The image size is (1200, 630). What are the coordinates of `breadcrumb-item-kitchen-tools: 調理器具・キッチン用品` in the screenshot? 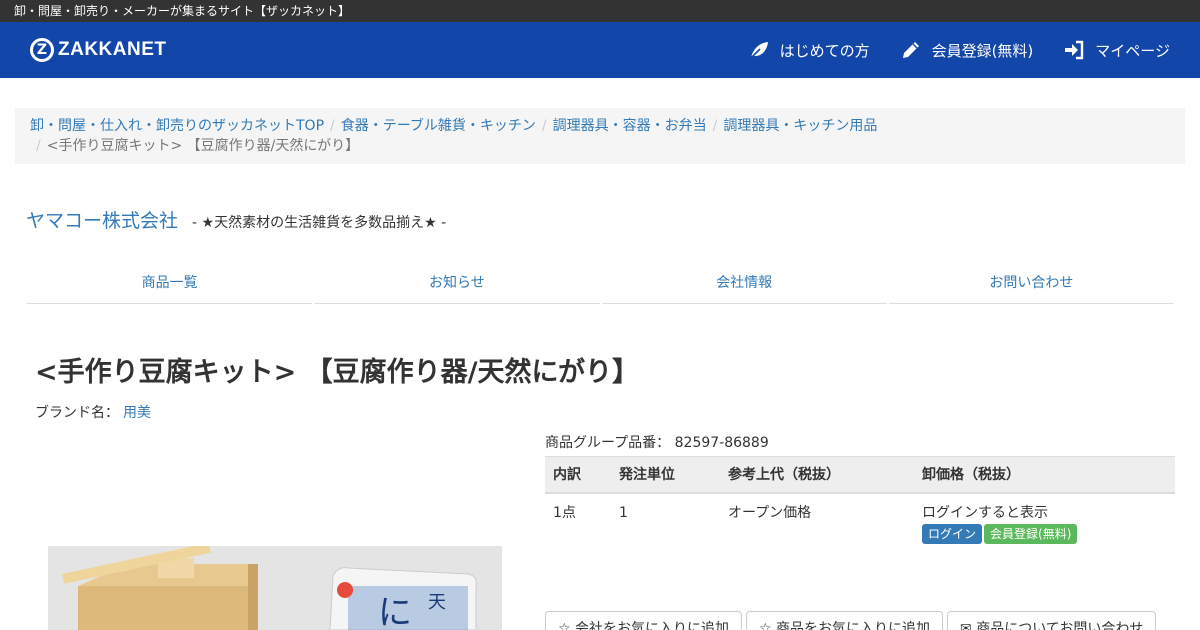 It's located at (800, 126).